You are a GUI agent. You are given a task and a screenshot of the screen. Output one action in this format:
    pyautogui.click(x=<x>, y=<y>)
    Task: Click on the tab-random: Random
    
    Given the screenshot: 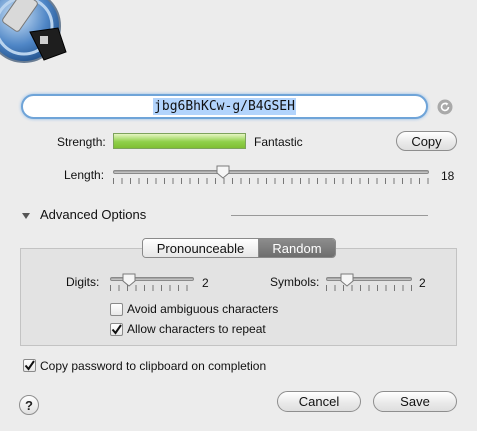 What is the action you would take?
    pyautogui.click(x=297, y=248)
    